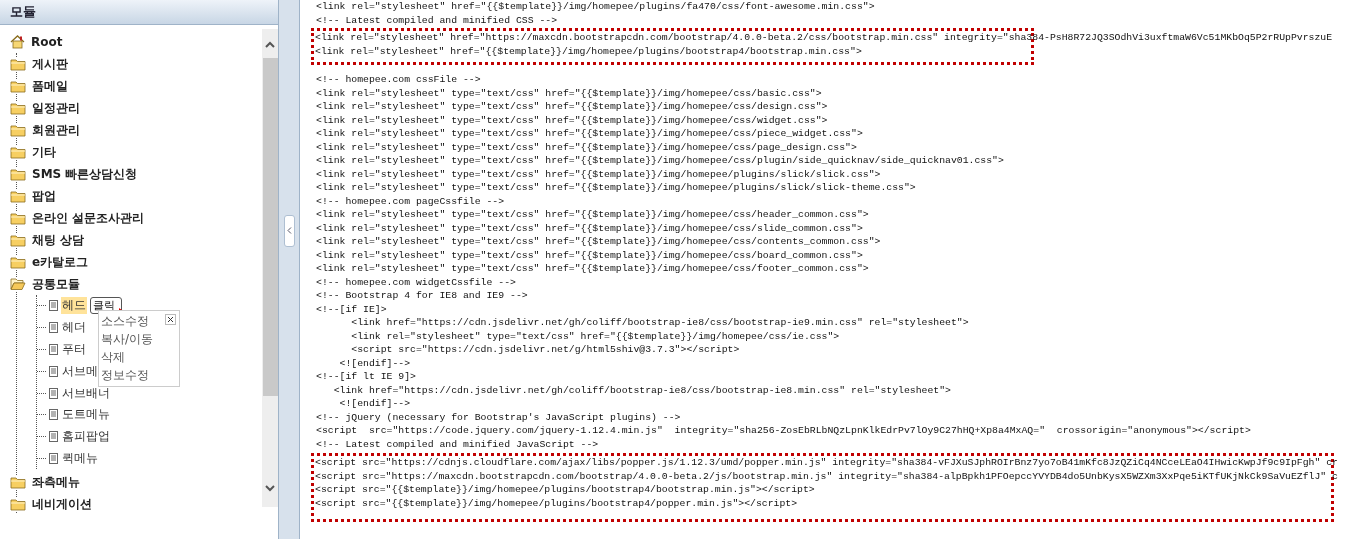 This screenshot has width=1358, height=539. What do you see at coordinates (60, 262) in the screenshot?
I see `tree-folder: e카탈로그` at bounding box center [60, 262].